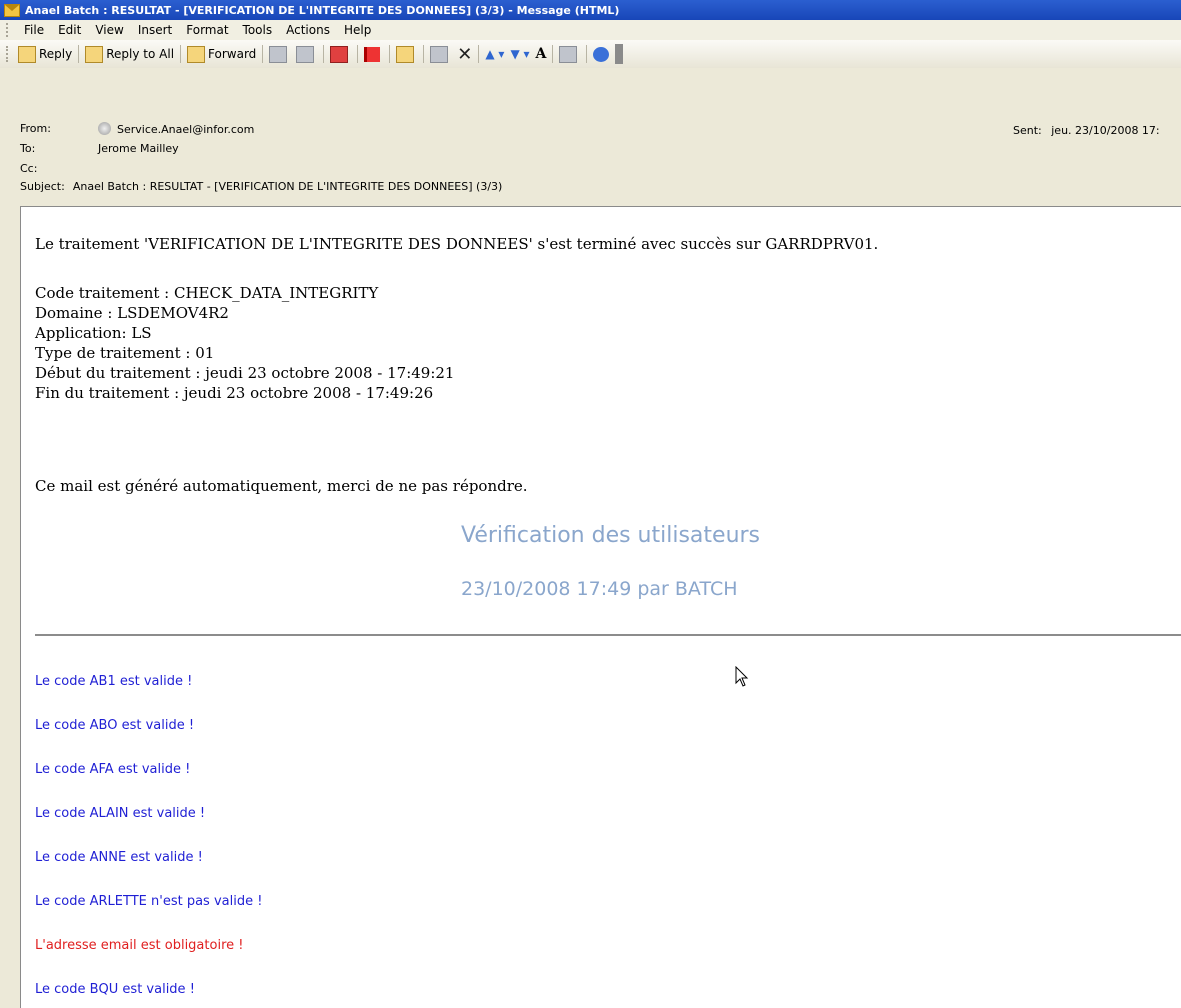  I want to click on sent-row: Sent: jeu. 23/10/2008 17:, so click(1086, 130).